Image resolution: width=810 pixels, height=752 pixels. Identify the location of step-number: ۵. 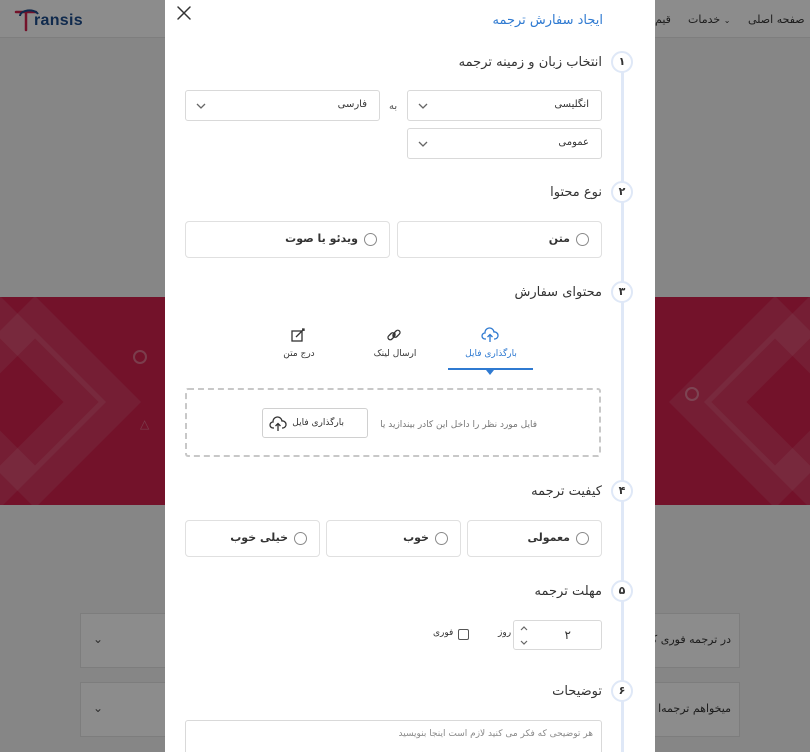
(622, 591).